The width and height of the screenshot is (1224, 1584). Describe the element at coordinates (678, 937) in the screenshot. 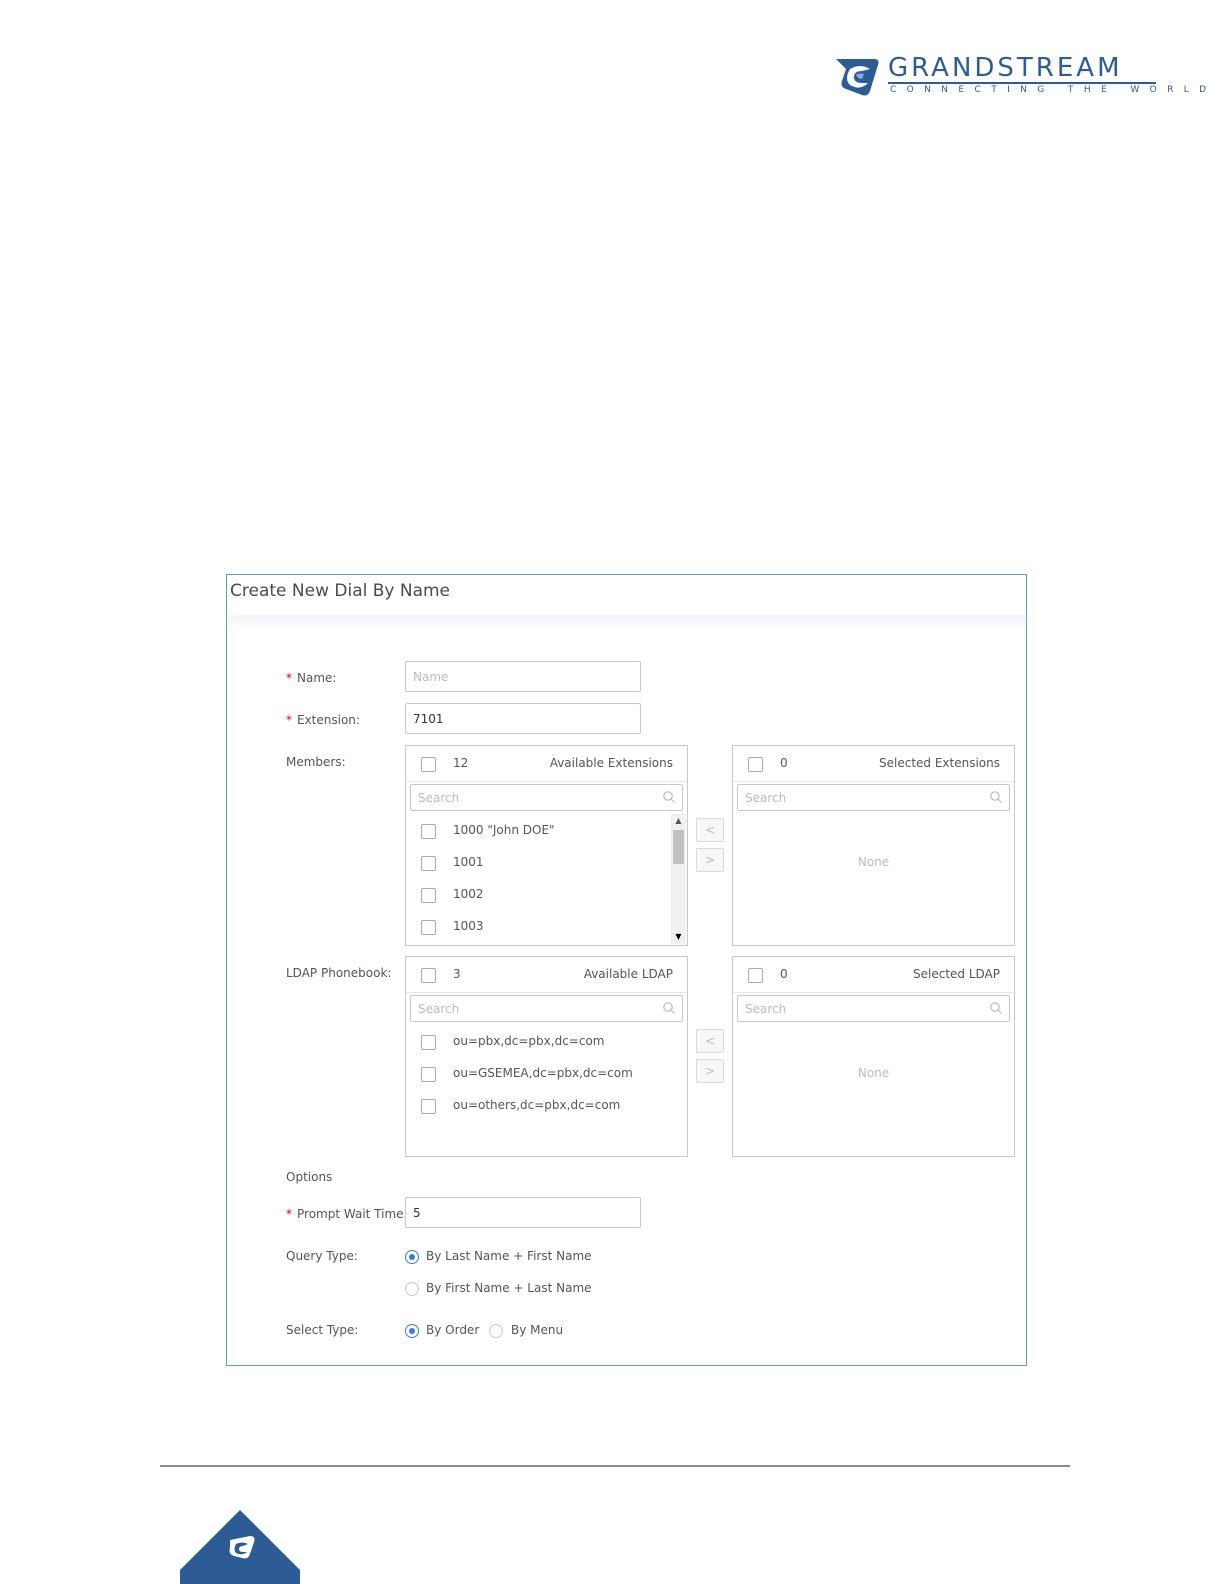

I see `scroll-down-icon: ▼` at that location.